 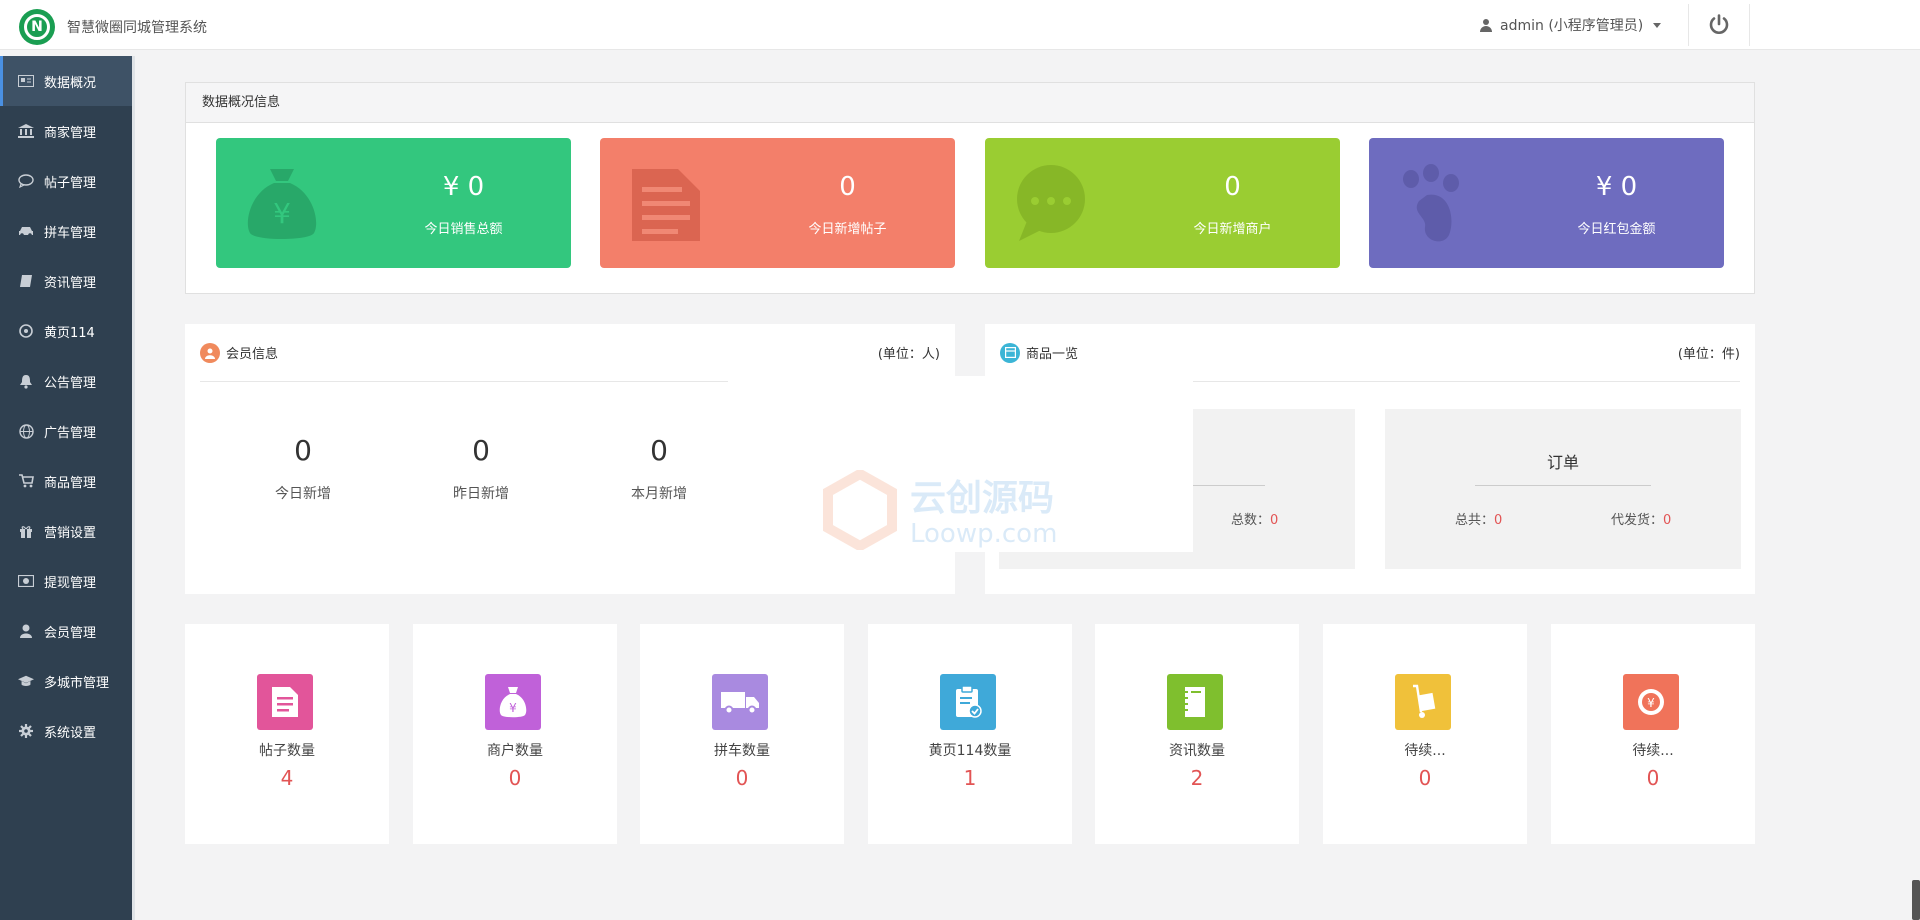 What do you see at coordinates (1431, 203) in the screenshot?
I see `paw-icon` at bounding box center [1431, 203].